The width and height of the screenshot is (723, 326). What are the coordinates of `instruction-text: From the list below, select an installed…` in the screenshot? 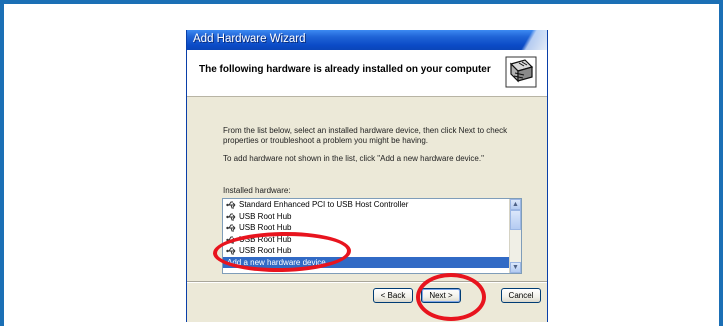 It's located at (365, 135).